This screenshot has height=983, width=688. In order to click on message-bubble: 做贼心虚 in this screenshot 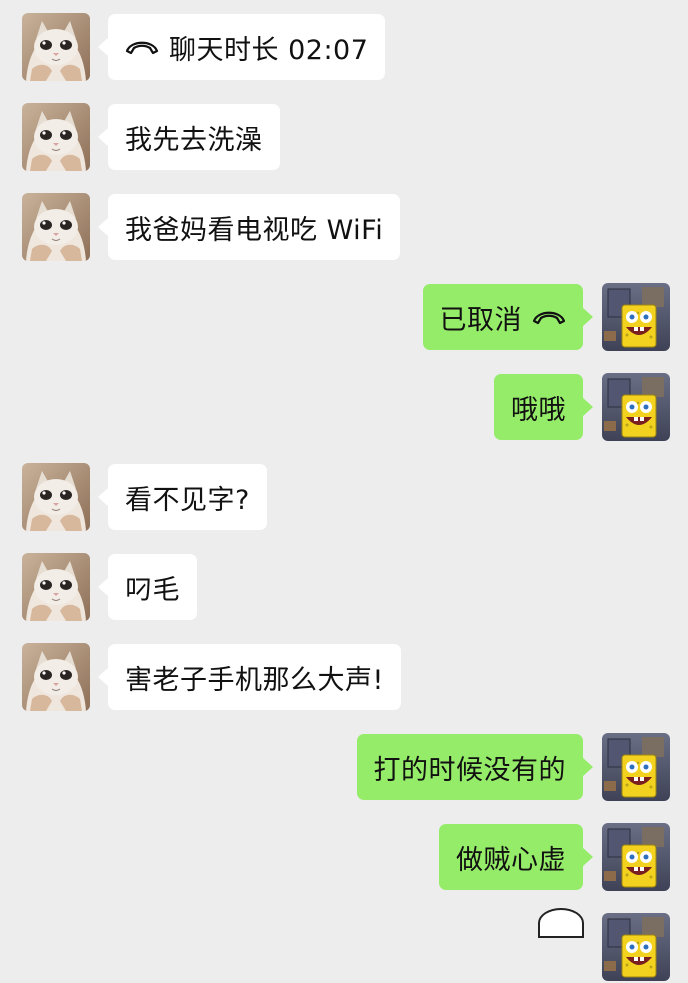, I will do `click(516, 857)`.